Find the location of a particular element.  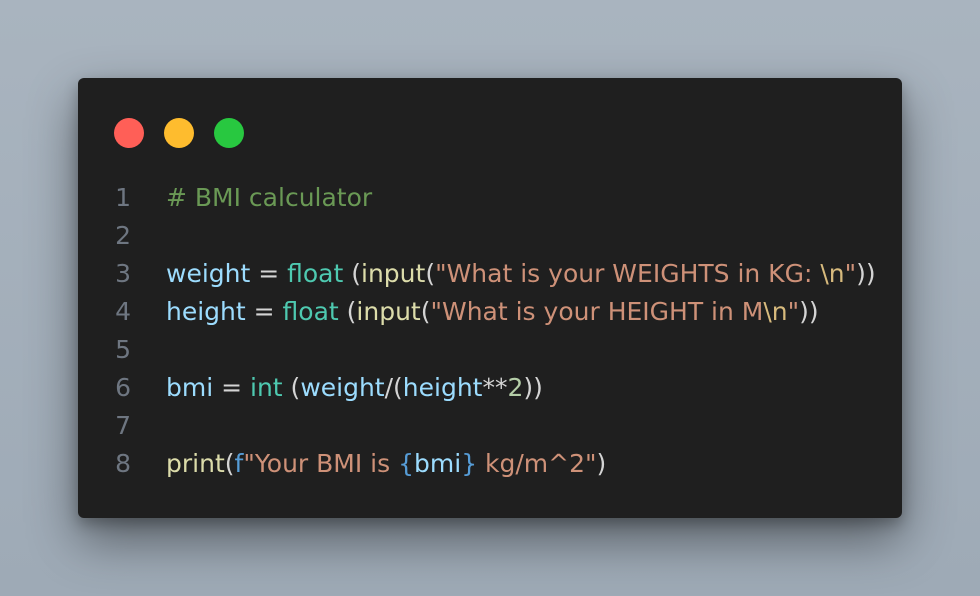

code-line: 5 is located at coordinates (490, 350).